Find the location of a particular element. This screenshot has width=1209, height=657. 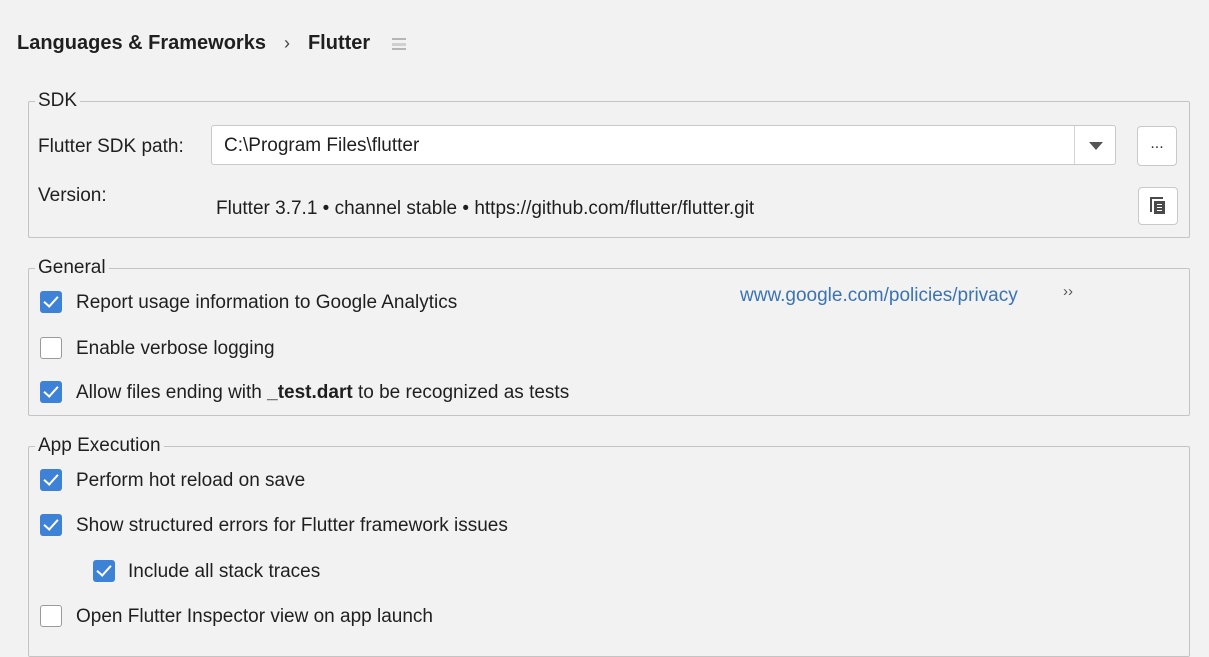

version-label: Version: is located at coordinates (72, 195).